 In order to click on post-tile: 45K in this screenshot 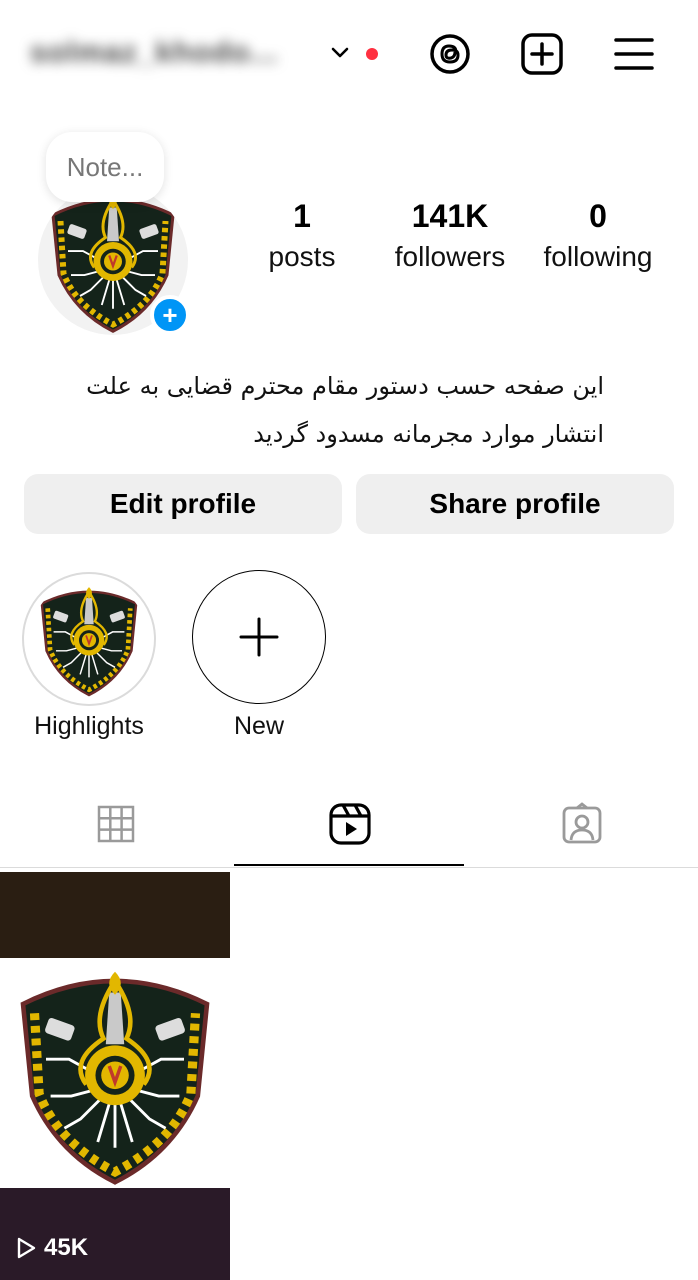, I will do `click(115, 1076)`.